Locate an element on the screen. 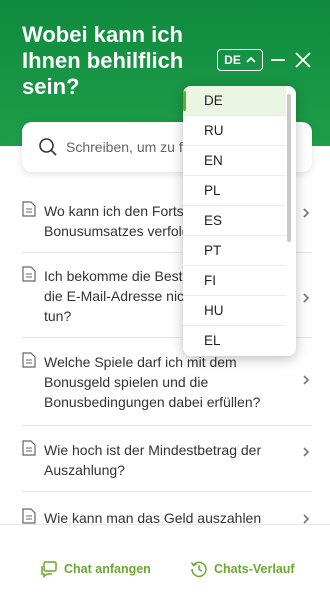  footer: Chat anfangen Chats-Verlauf is located at coordinates (165, 564).